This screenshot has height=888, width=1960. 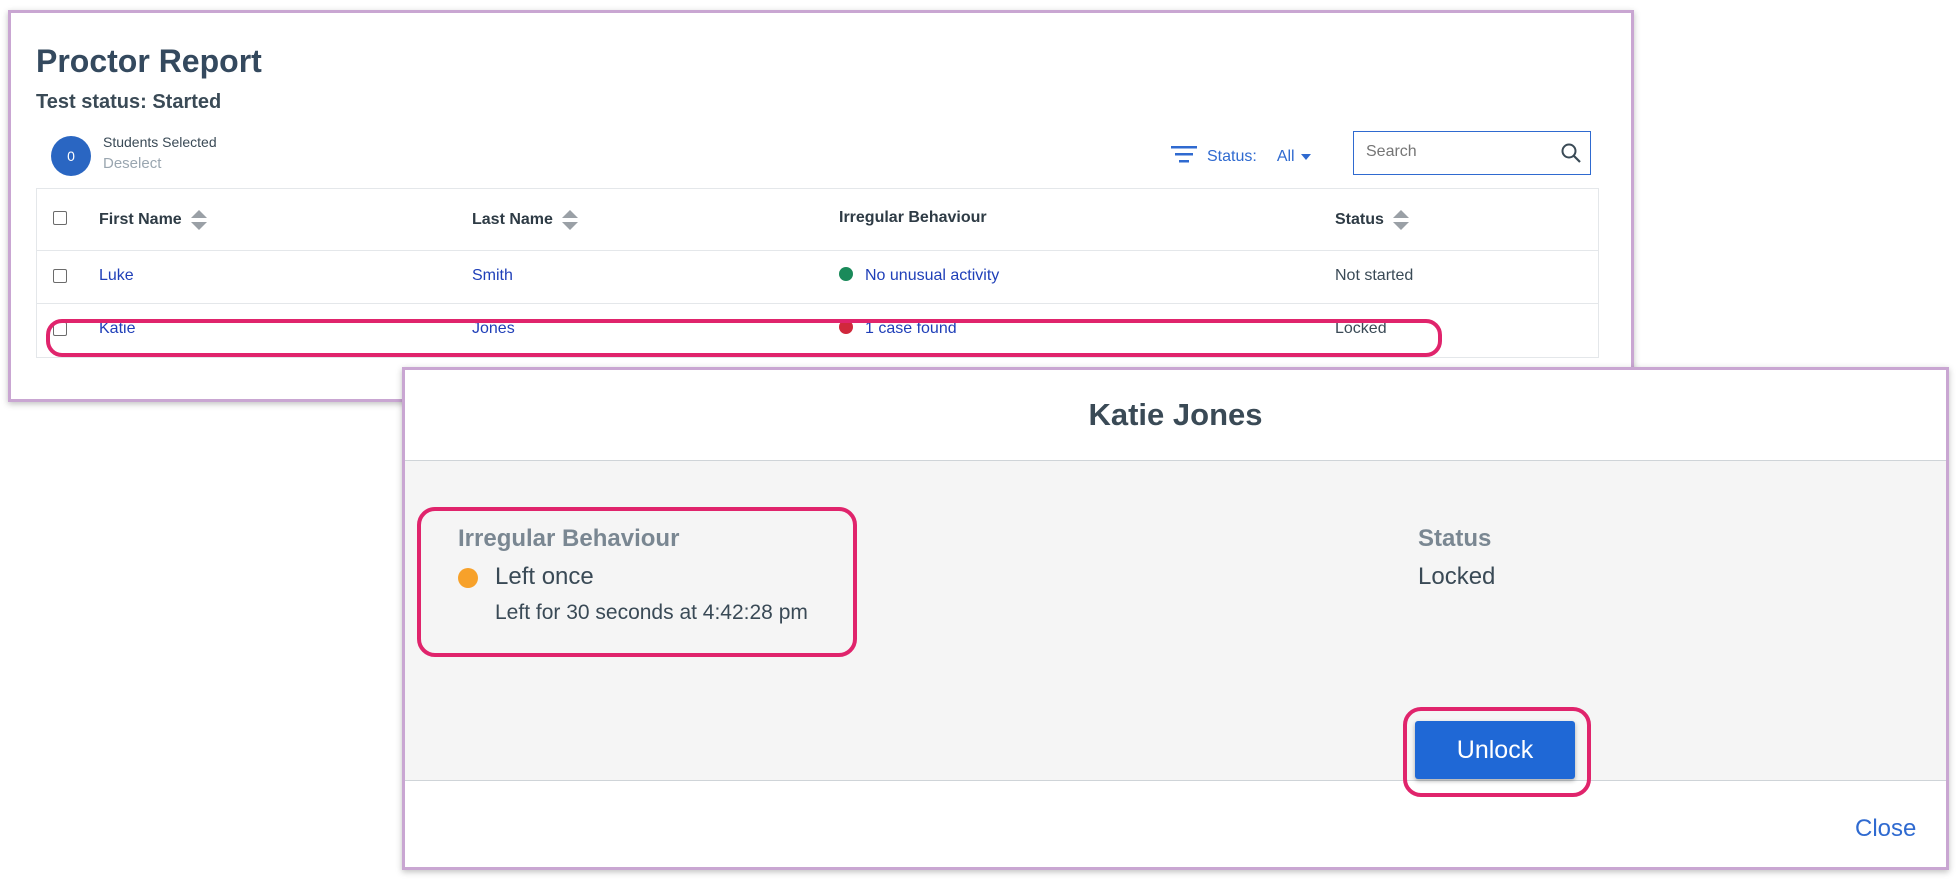 I want to click on search-icon, so click(x=1571, y=155).